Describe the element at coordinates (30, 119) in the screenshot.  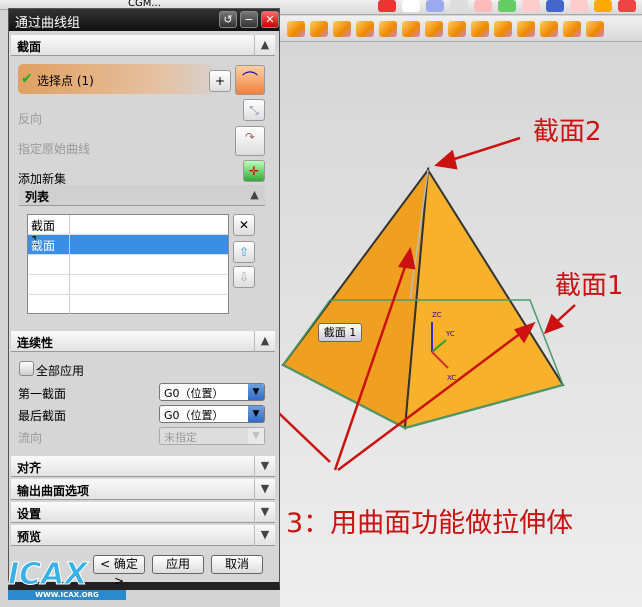
I see `reverse-label: 反向` at that location.